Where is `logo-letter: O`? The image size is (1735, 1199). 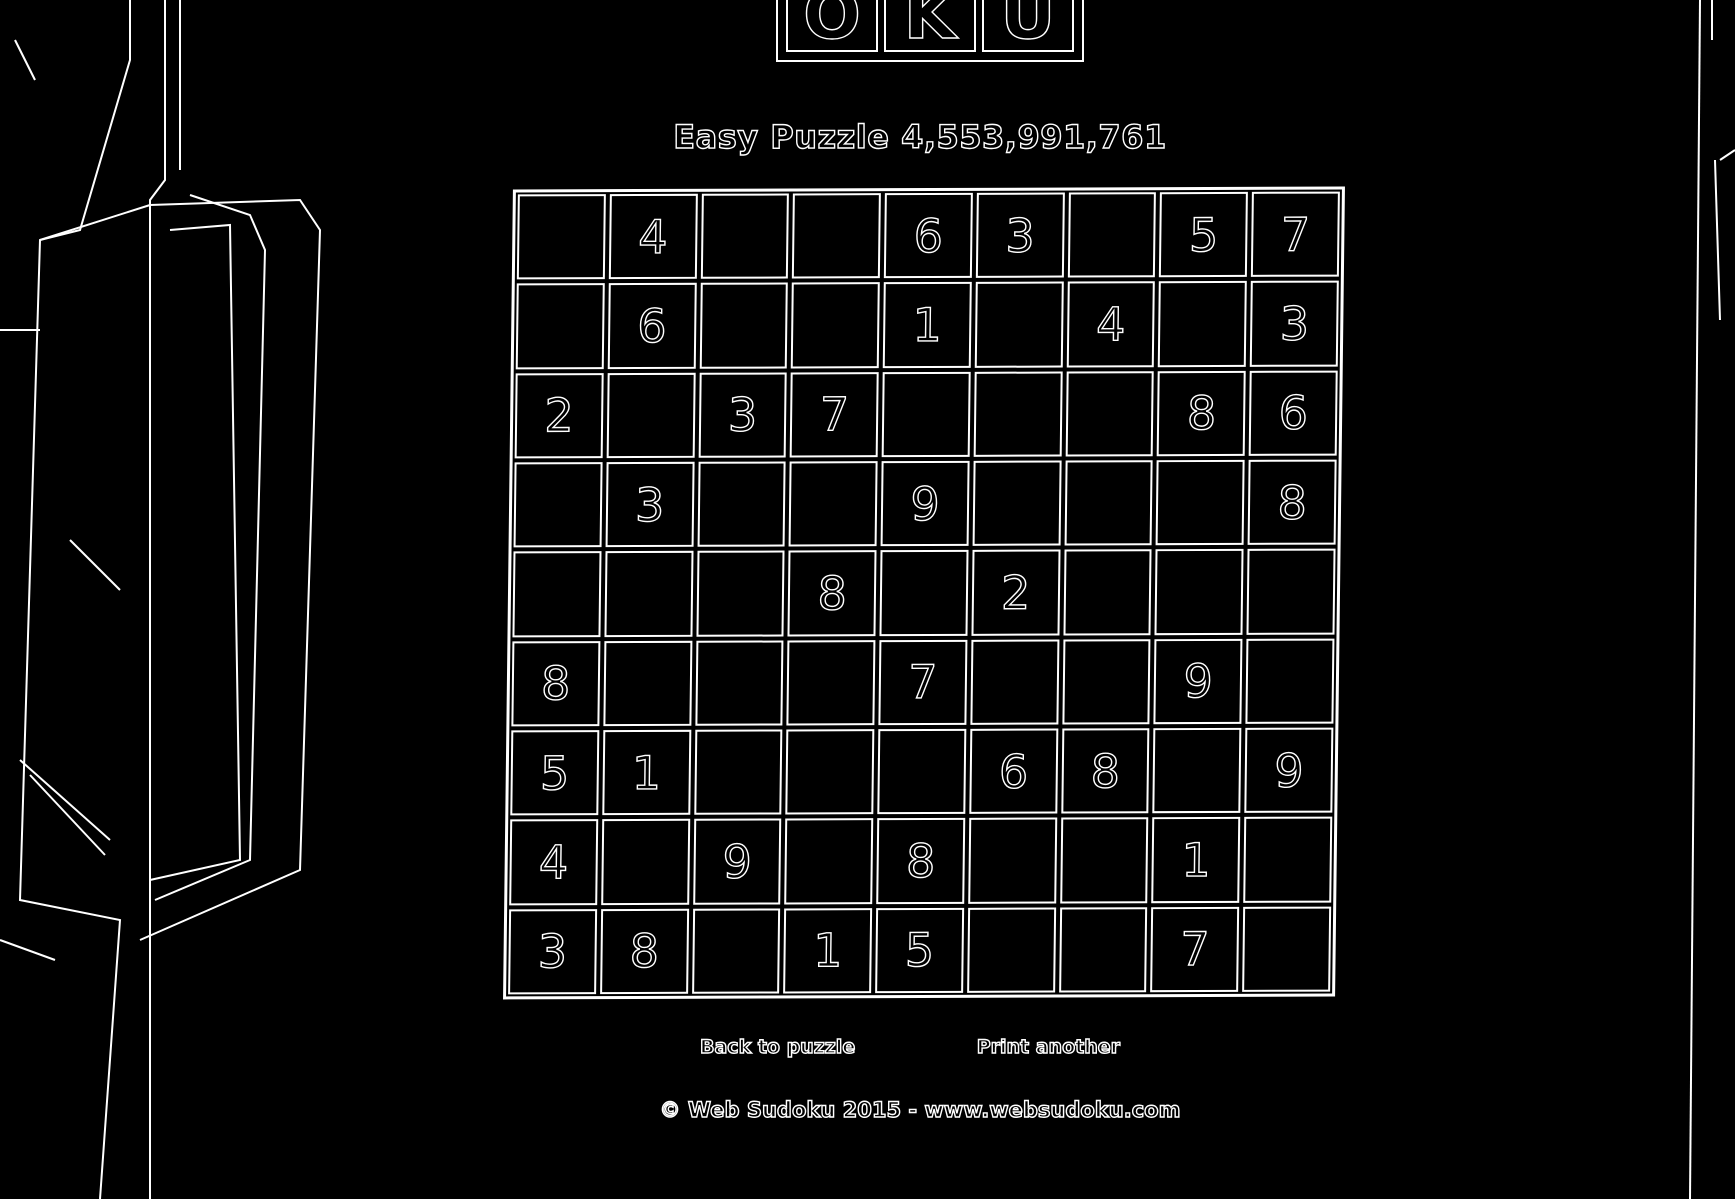 logo-letter: O is located at coordinates (832, 26).